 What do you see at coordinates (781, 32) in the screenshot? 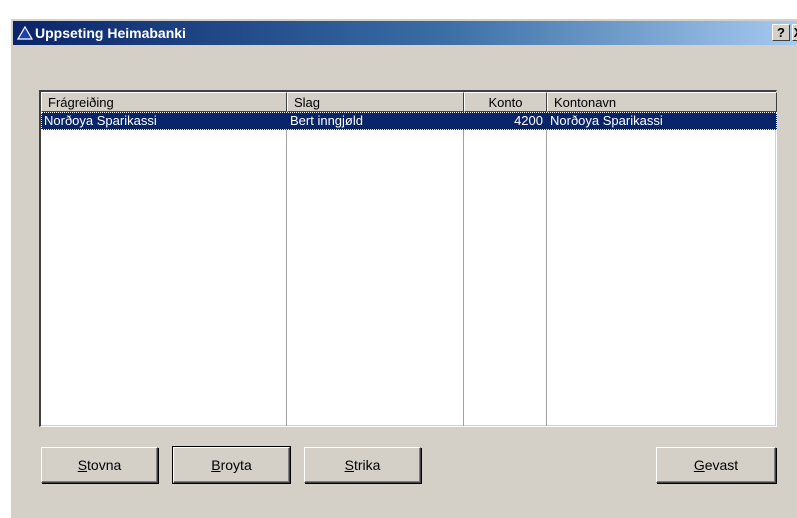
I see `help-button: ?` at bounding box center [781, 32].